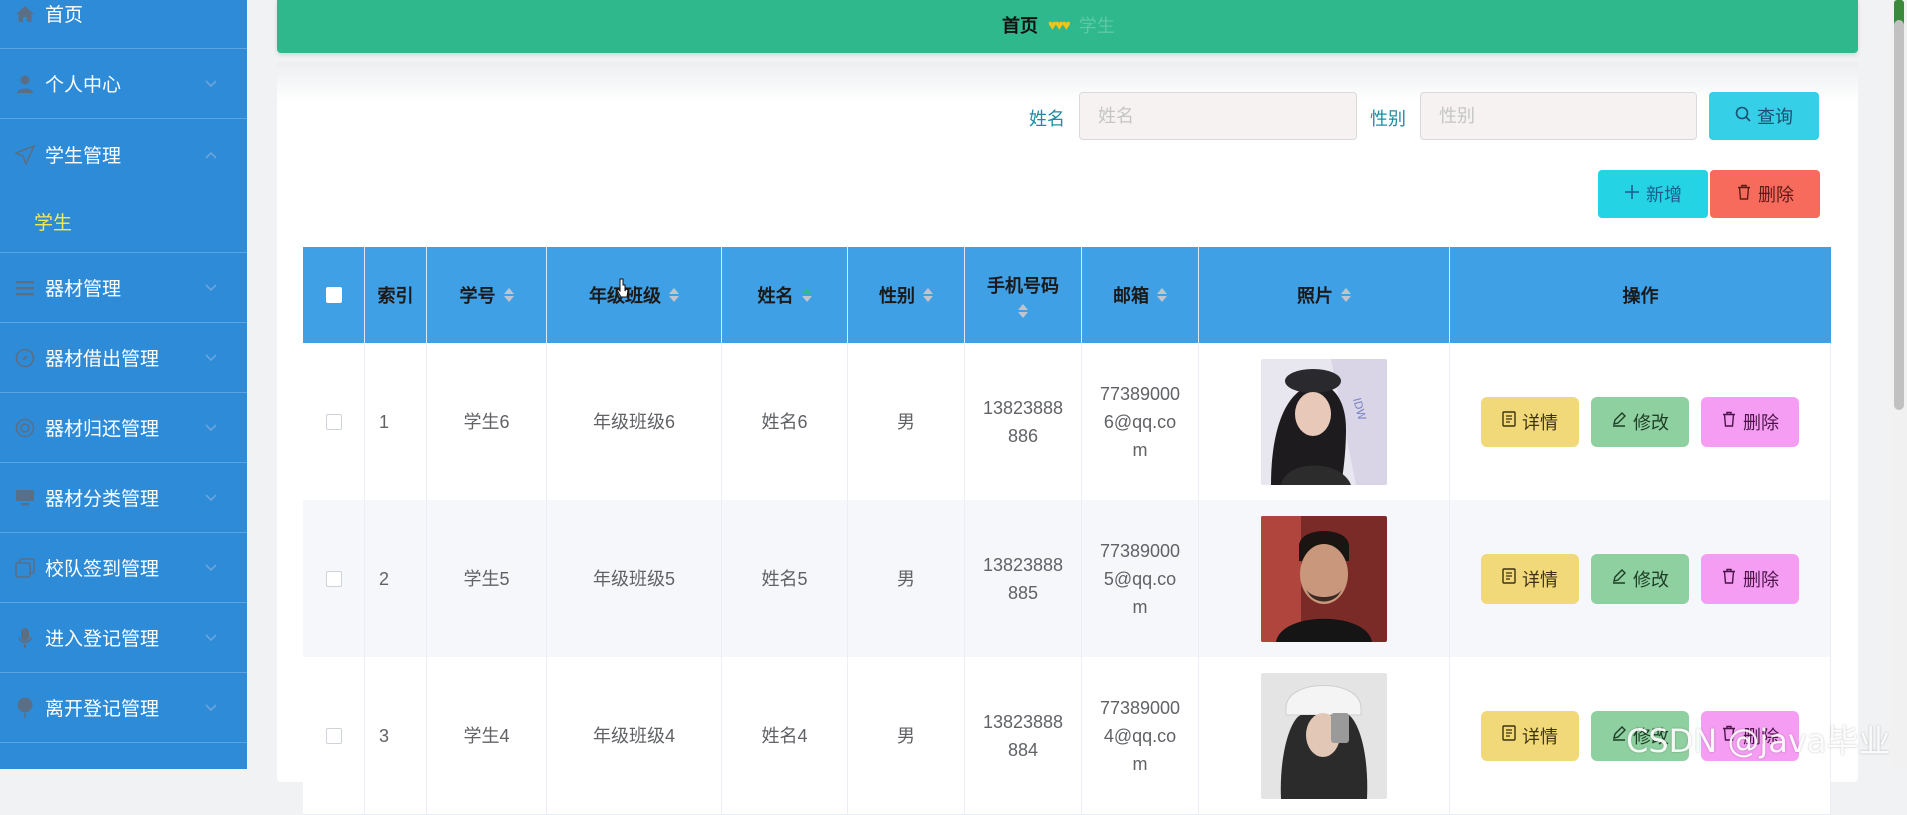 Image resolution: width=1907 pixels, height=815 pixels. Describe the element at coordinates (25, 14) in the screenshot. I see `home-icon` at that location.